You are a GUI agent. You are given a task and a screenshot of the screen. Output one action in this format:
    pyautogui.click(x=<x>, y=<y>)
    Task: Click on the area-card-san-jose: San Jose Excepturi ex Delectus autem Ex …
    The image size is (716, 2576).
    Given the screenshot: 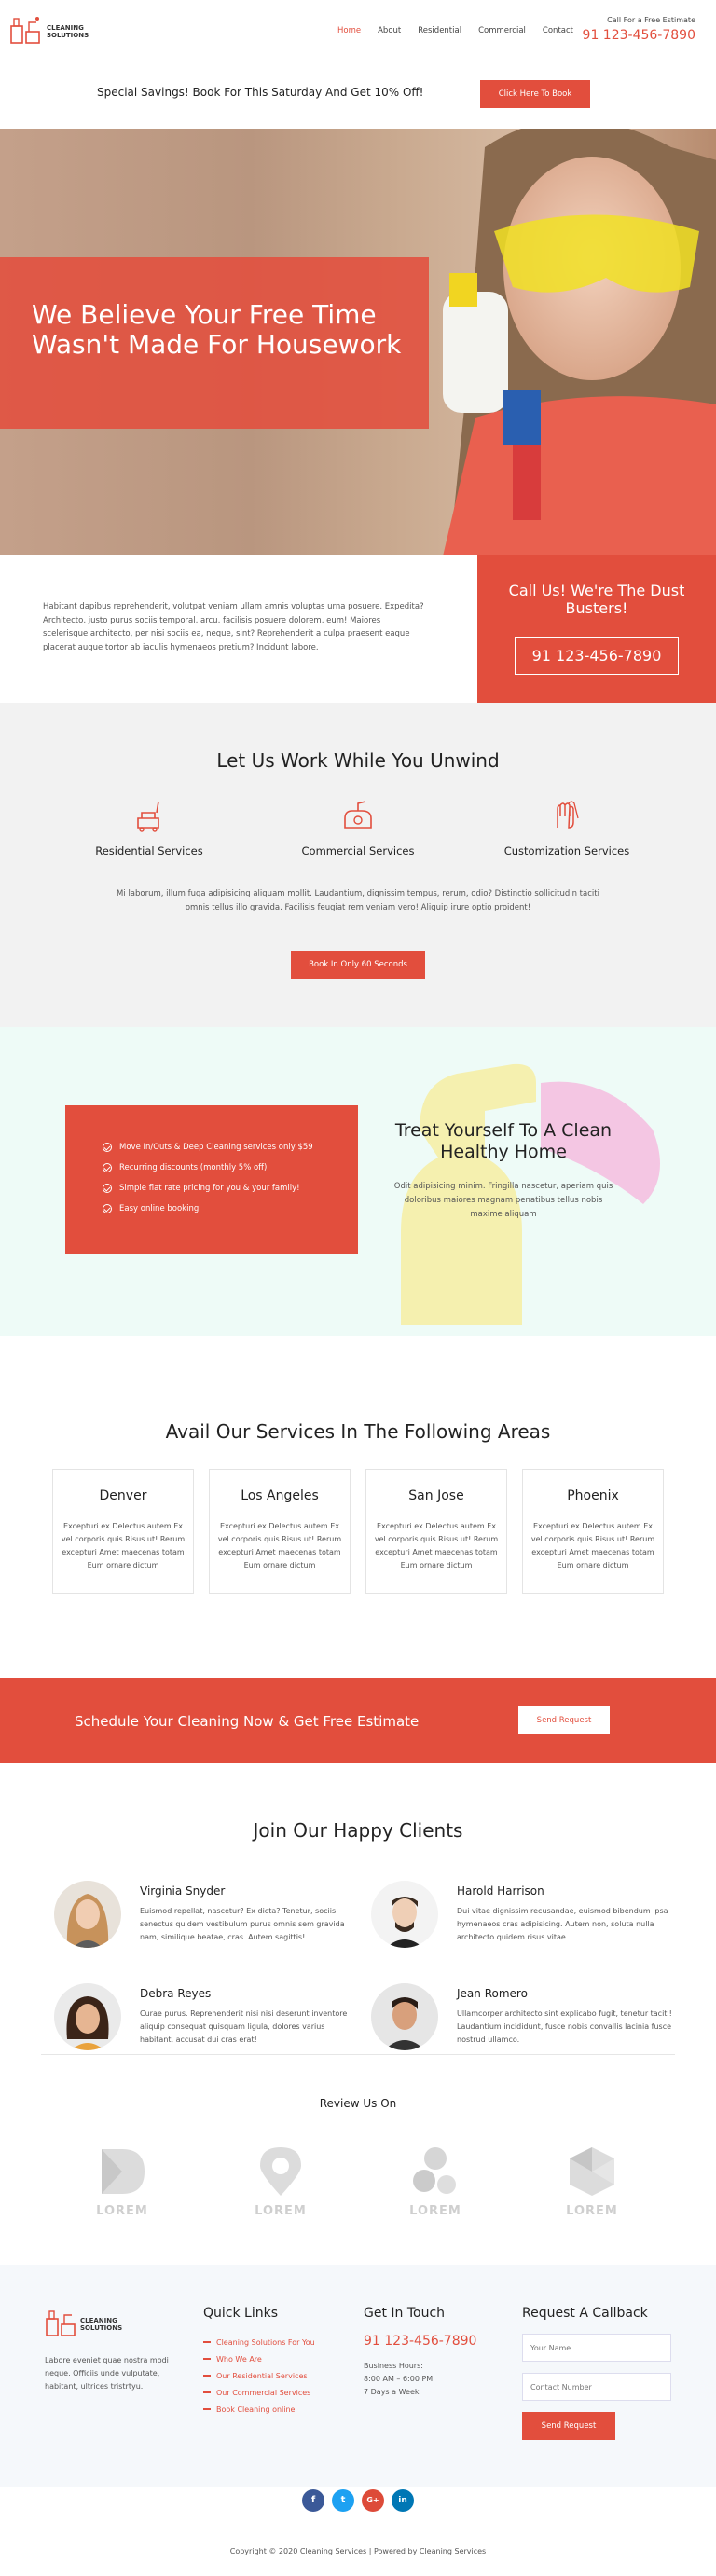 What is the action you would take?
    pyautogui.click(x=436, y=1531)
    